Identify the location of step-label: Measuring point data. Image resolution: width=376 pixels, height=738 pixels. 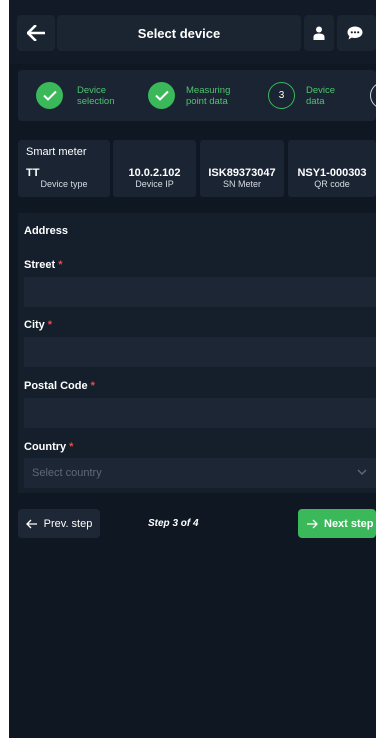
(208, 95).